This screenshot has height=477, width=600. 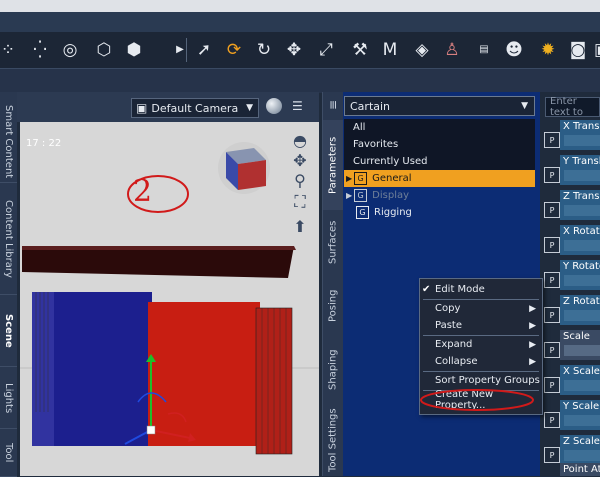 What do you see at coordinates (10, 50) in the screenshot?
I see `node-icon: ⁘` at bounding box center [10, 50].